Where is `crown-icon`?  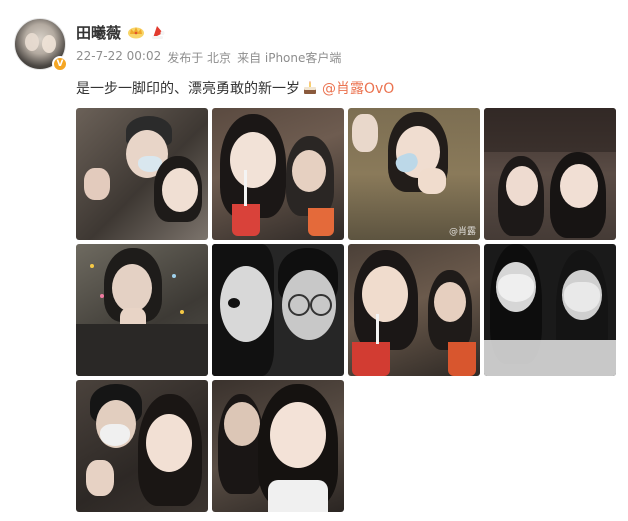 crown-icon is located at coordinates (136, 32).